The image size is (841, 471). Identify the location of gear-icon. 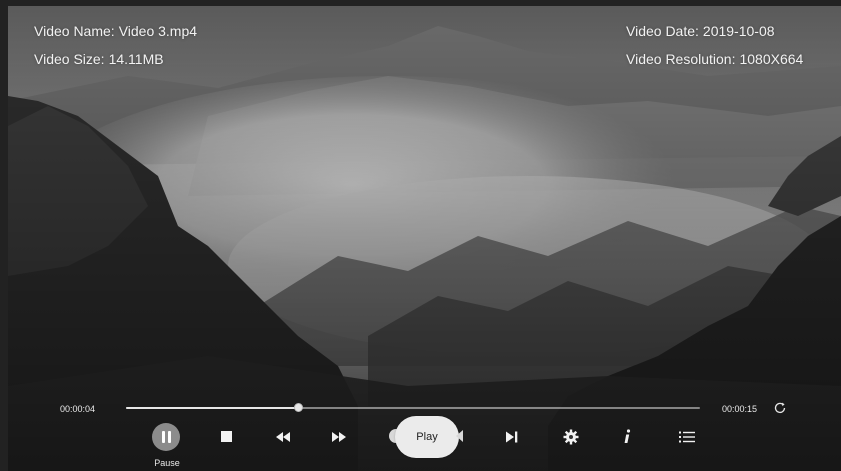
(571, 437).